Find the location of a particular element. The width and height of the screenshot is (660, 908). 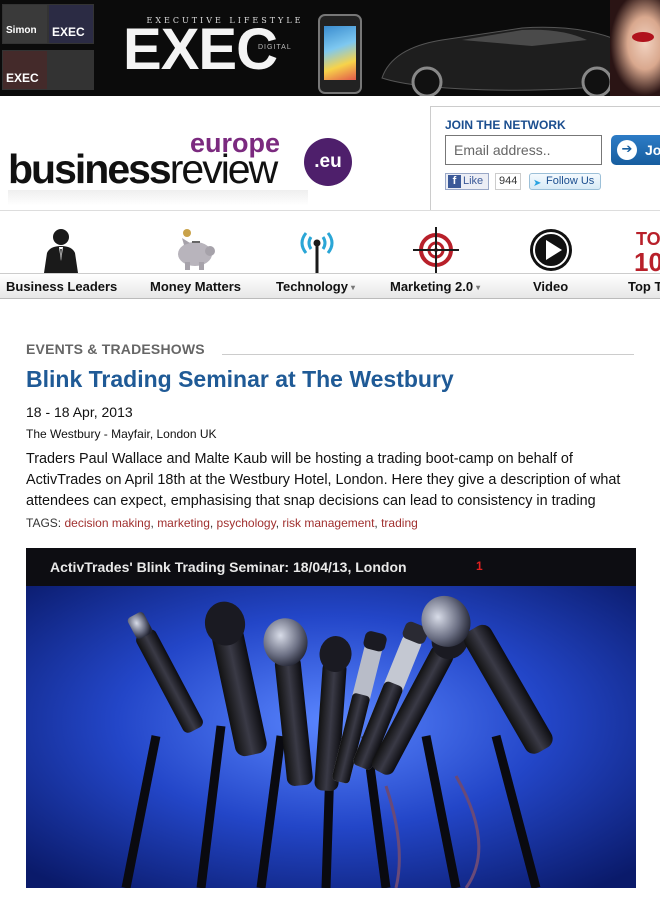

join-button: ➔ Jo is located at coordinates (635, 150).